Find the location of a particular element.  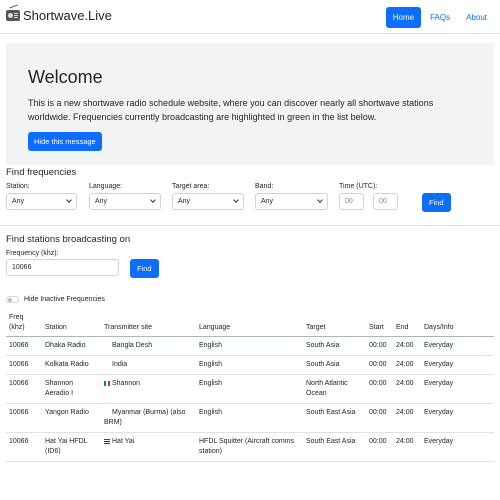

cell-station: Shannon Aeradio I is located at coordinates (71, 389).